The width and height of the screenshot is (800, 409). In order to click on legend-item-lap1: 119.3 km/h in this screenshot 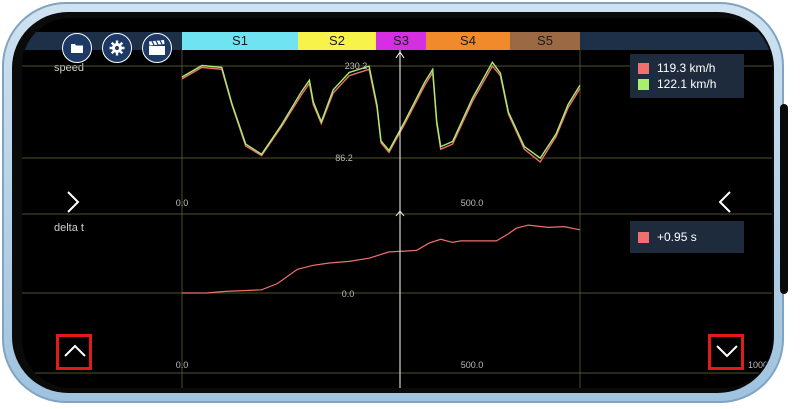, I will do `click(687, 68)`.